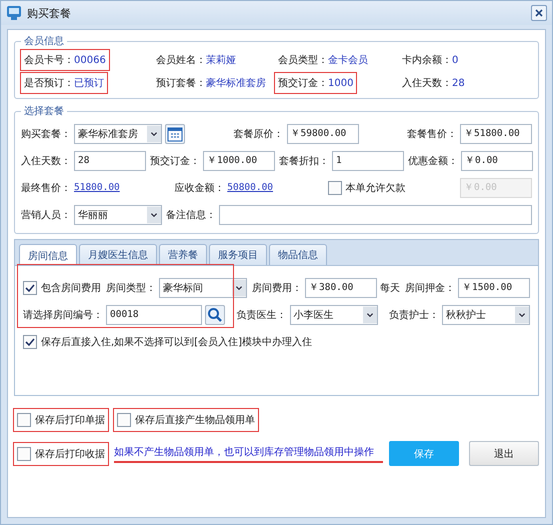 Image resolution: width=553 pixels, height=525 pixels. I want to click on field-label: 入住天数：, so click(46, 161).